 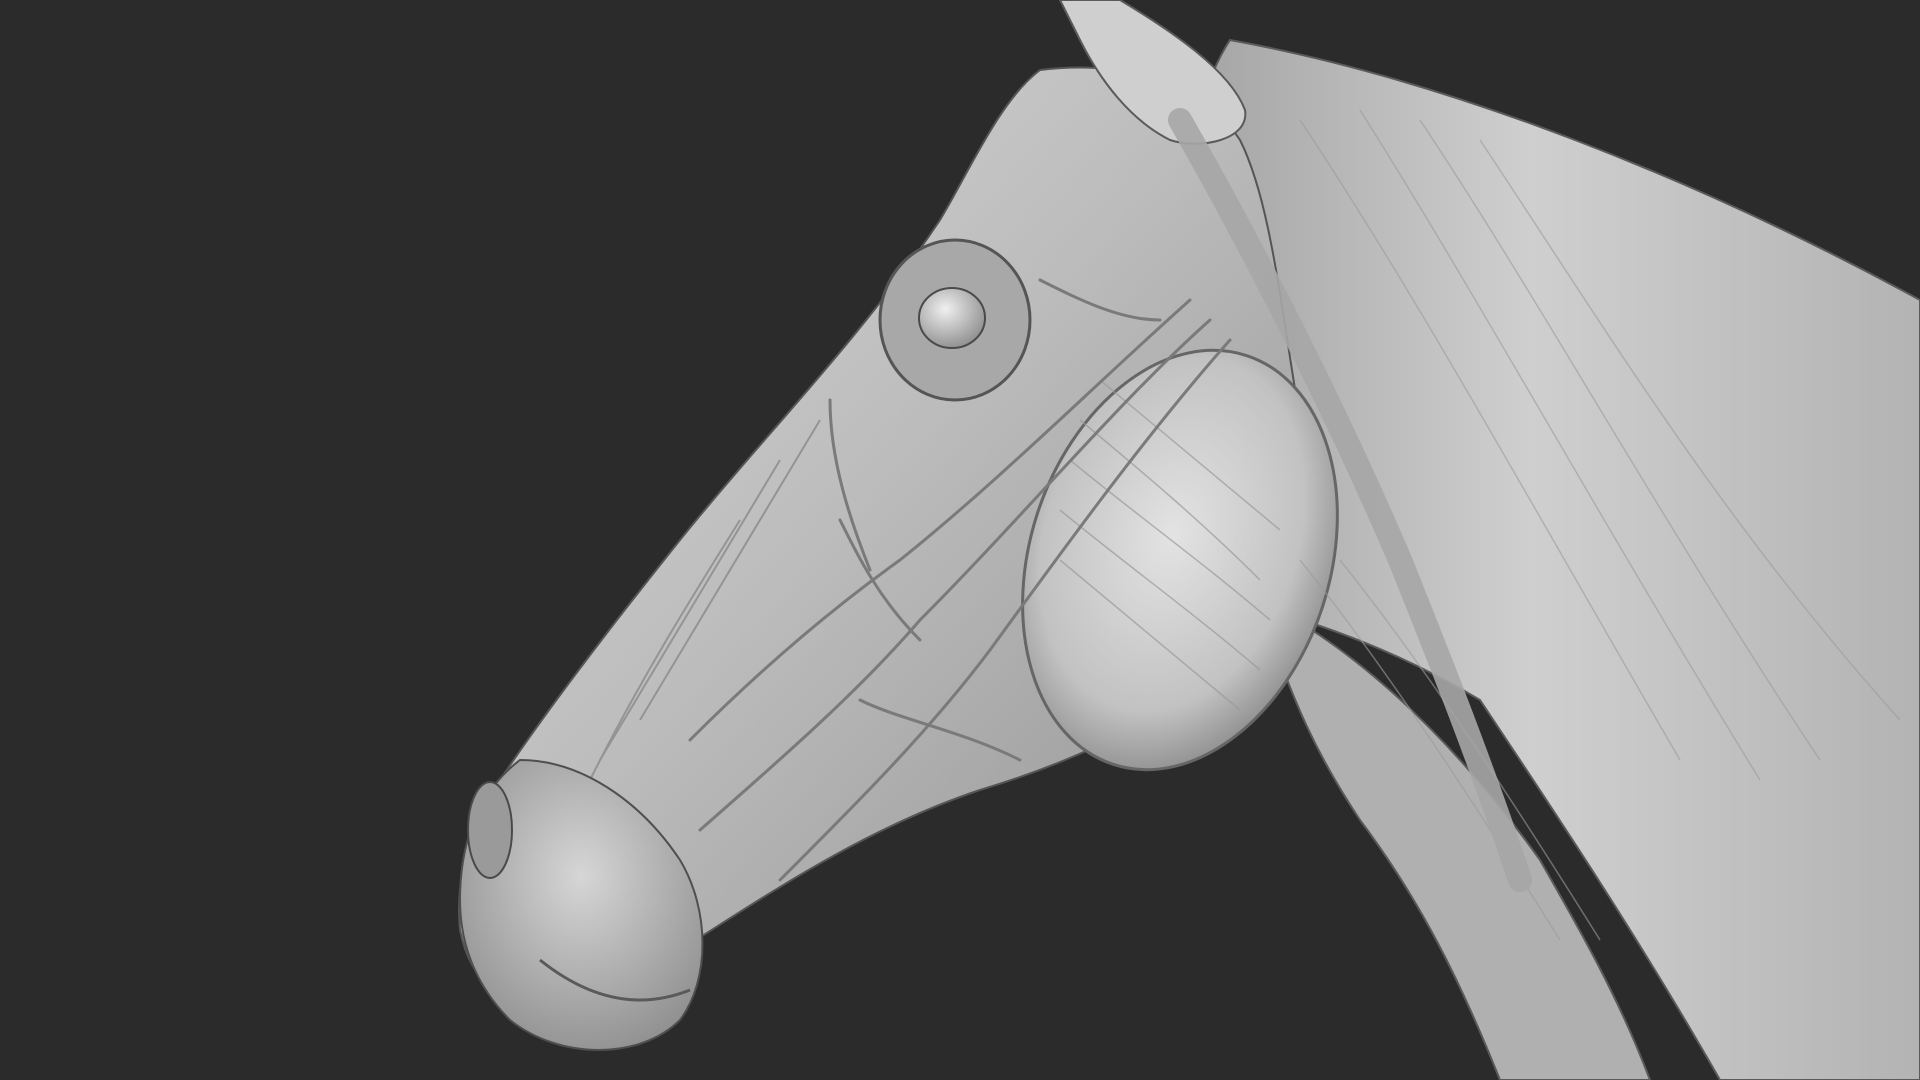 I want to click on eye, so click(x=952, y=318).